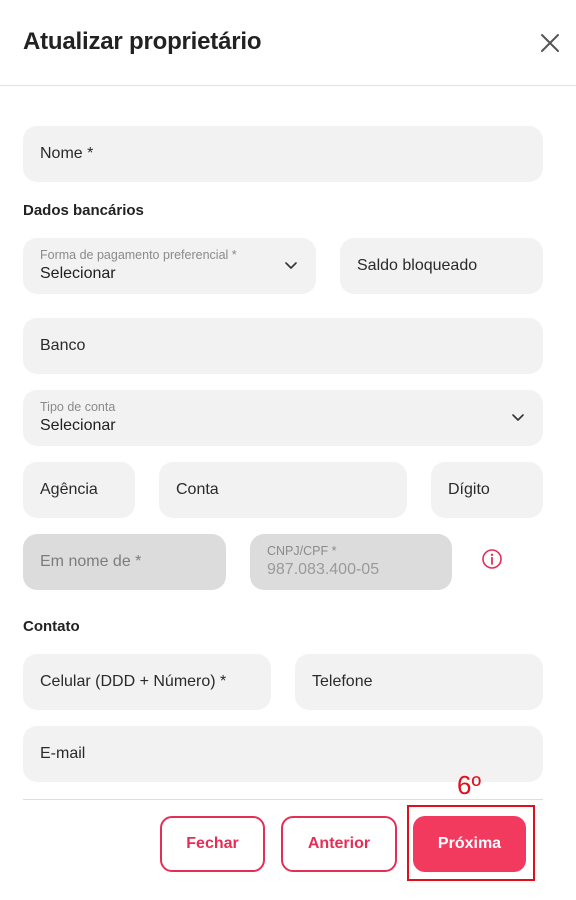  I want to click on agencia-field: Agência, so click(79, 490).